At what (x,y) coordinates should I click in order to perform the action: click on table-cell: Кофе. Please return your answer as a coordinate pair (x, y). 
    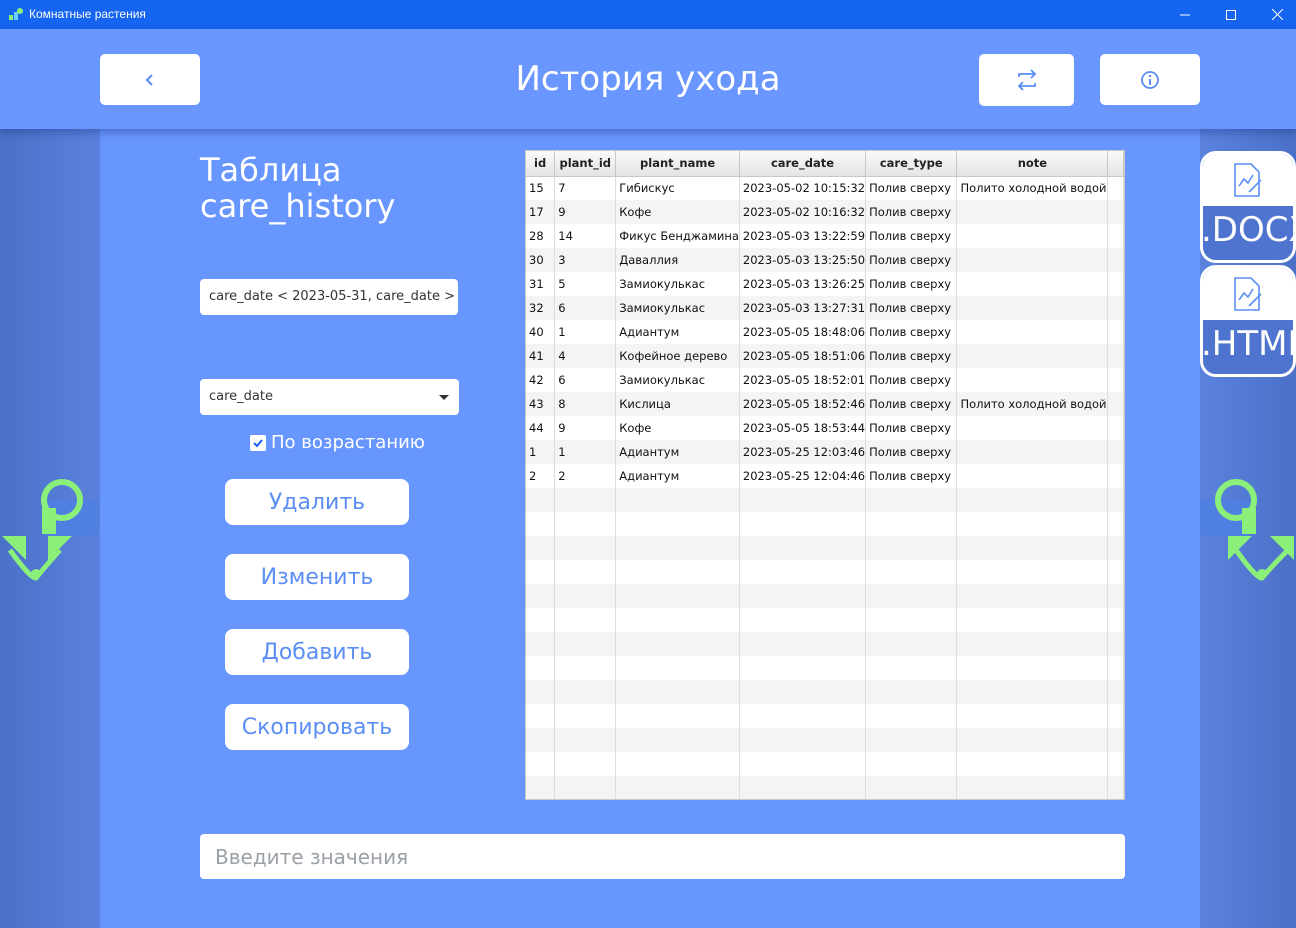
    Looking at the image, I should click on (677, 212).